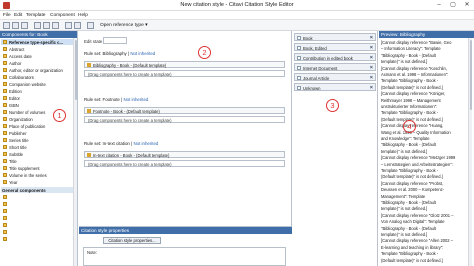 The width and height of the screenshot is (474, 266). I want to click on preview-line: (Default template)" is not defined.], so click(412, 260).